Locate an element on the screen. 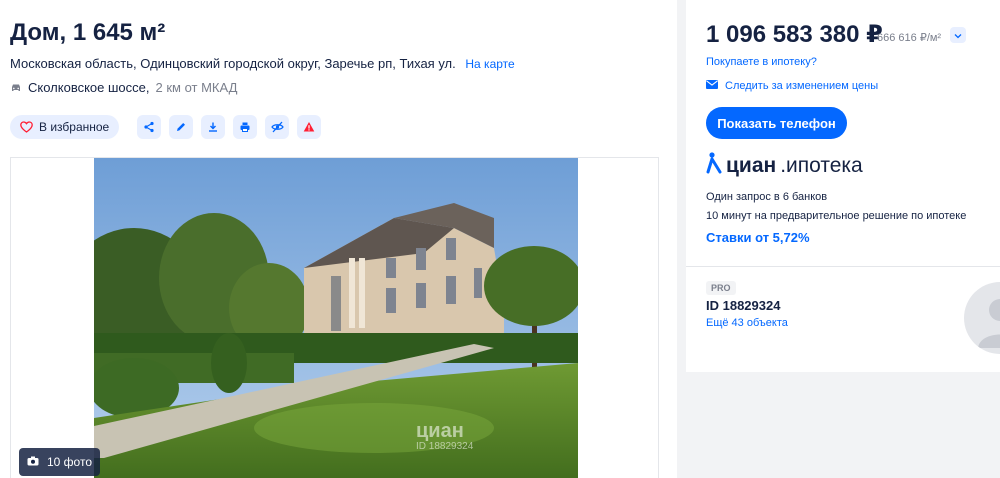  share-button is located at coordinates (149, 127).